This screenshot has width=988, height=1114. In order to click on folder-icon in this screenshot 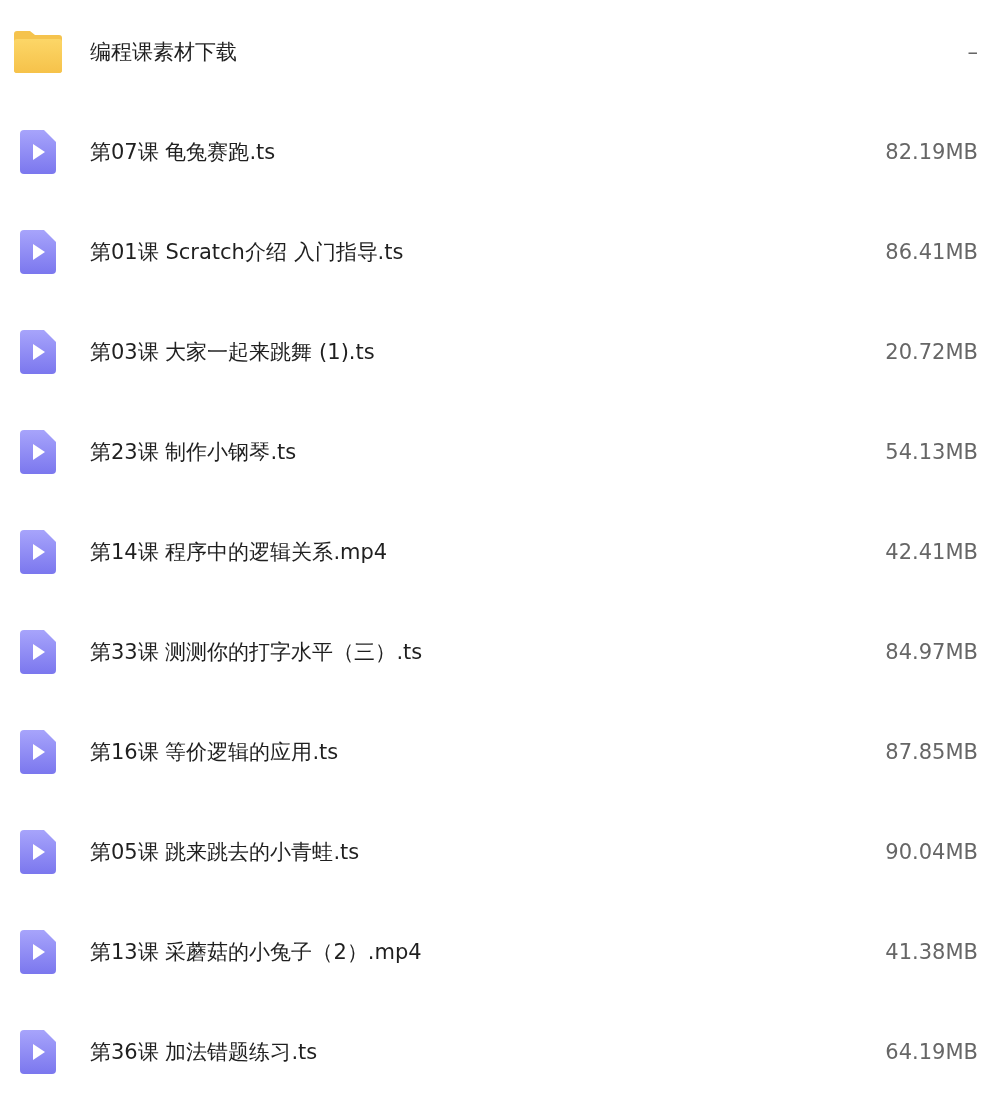, I will do `click(38, 52)`.